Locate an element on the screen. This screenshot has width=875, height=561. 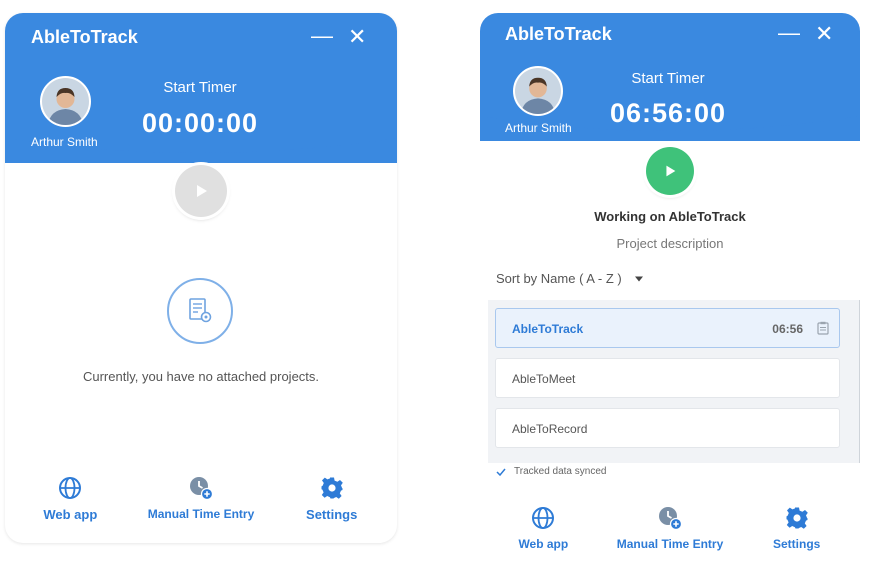
project-item: AbleToRecord is located at coordinates (667, 428).